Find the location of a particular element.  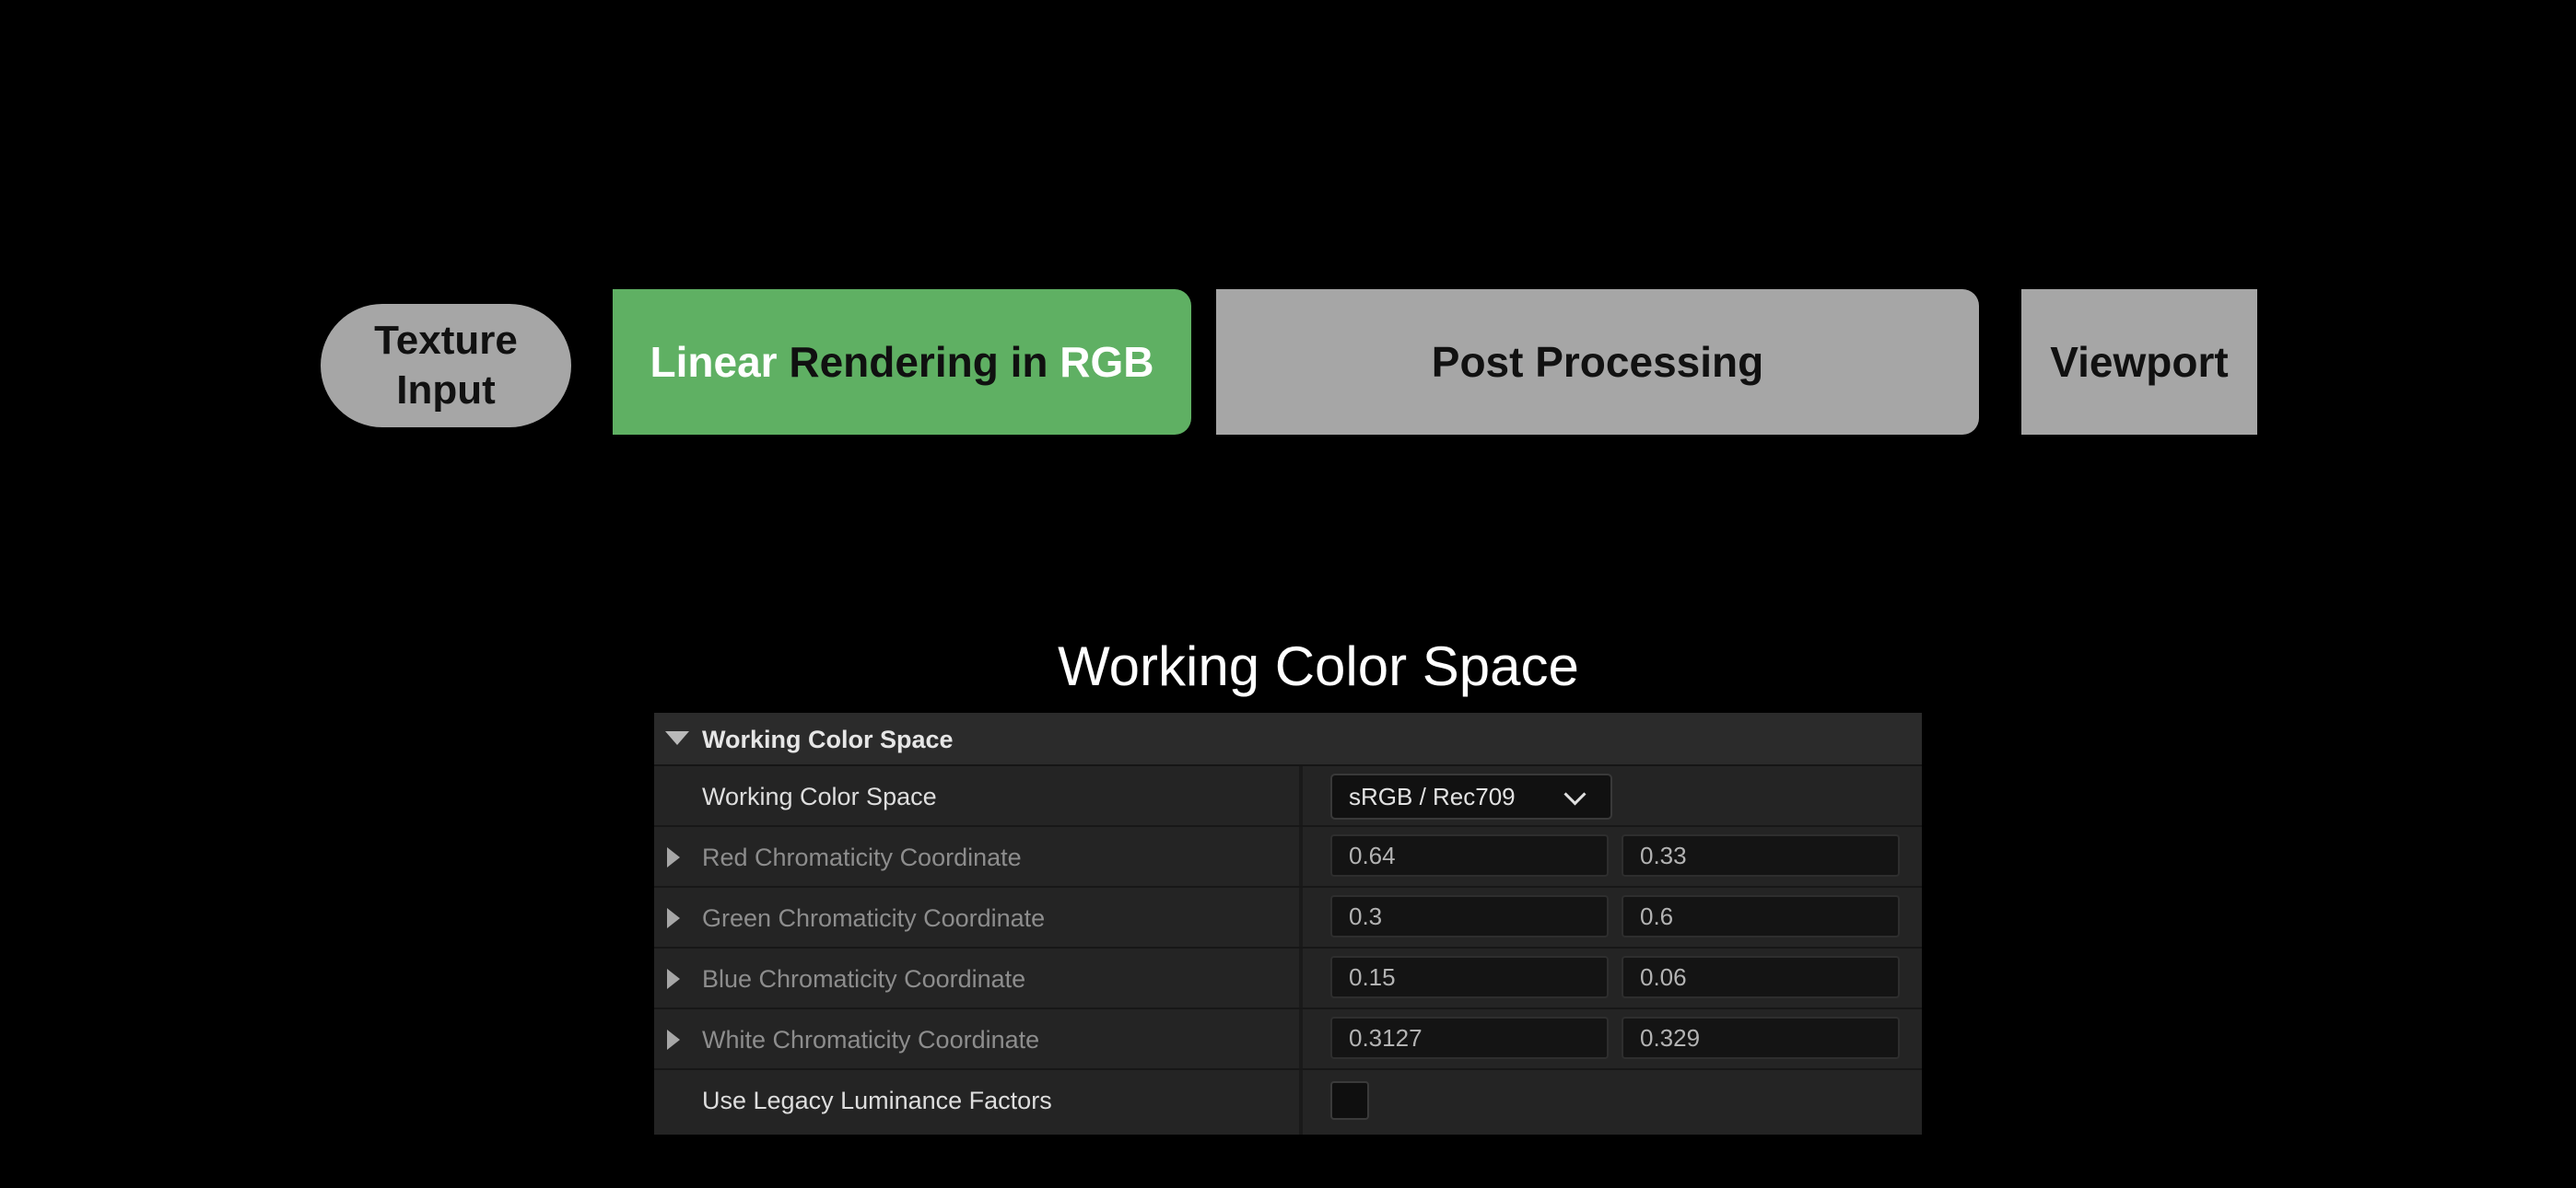

working-color-space-label: Working Color Space is located at coordinates (819, 796).